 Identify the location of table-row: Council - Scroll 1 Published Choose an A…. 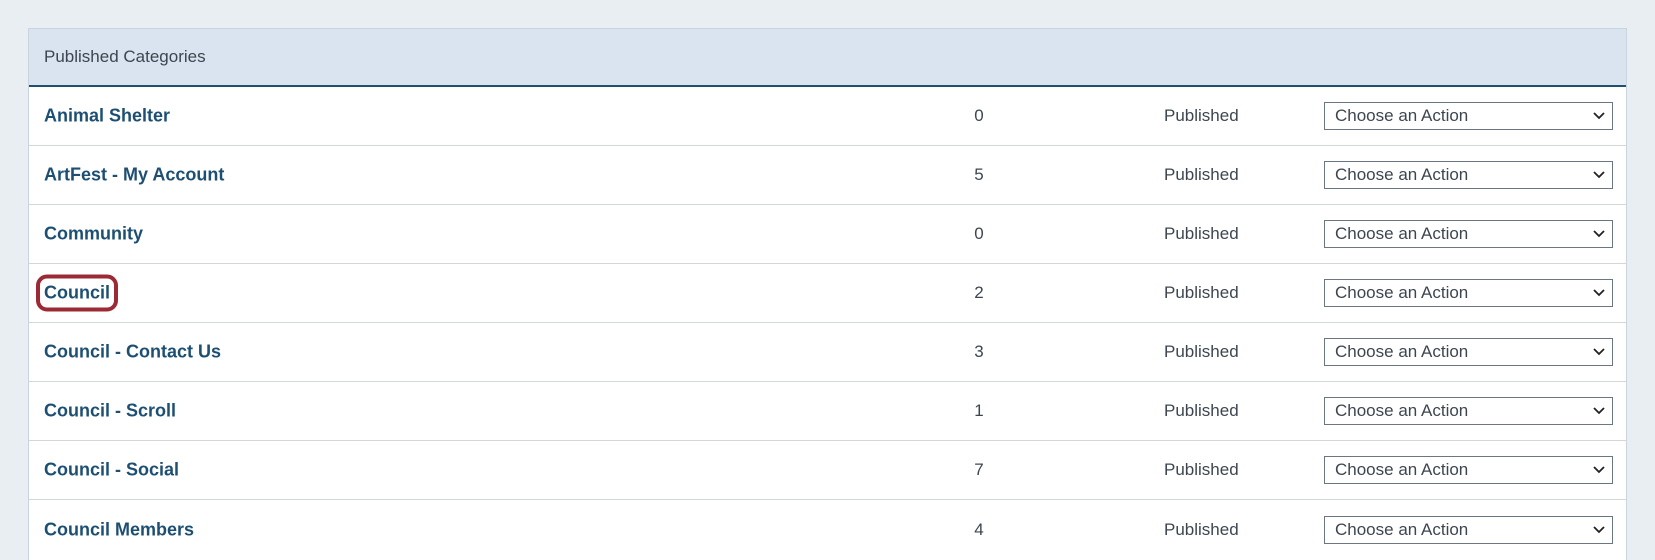
(827, 411).